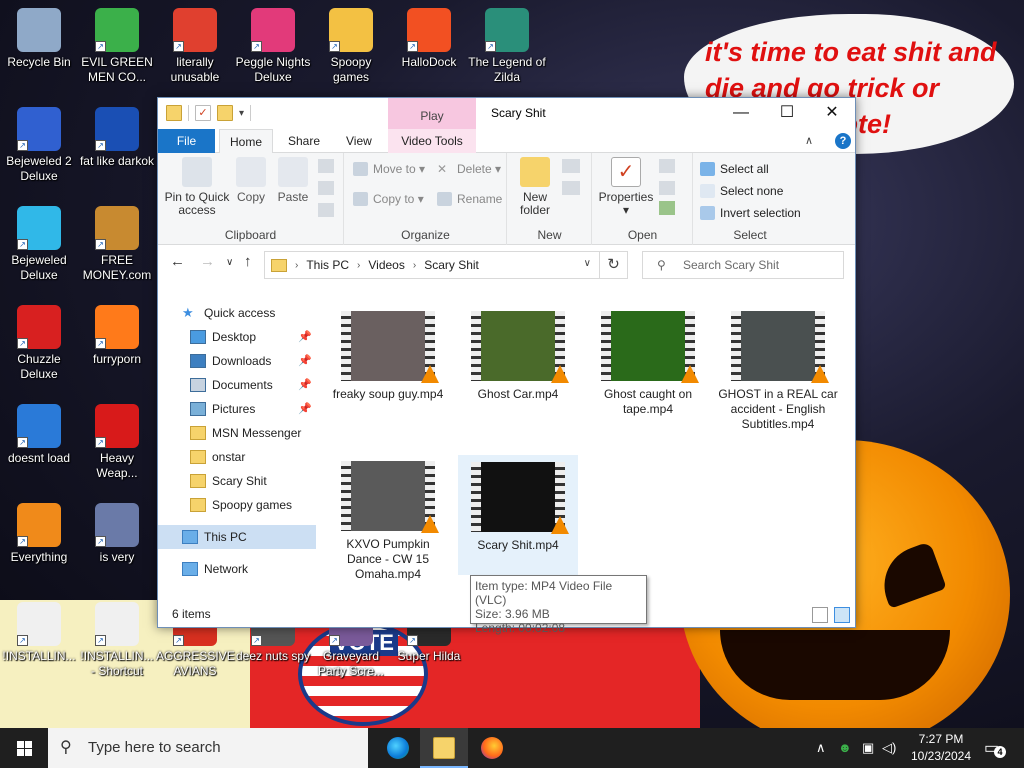 This screenshot has height=768, width=1024. I want to click on desktop-icon-item: ↗ Bejeweled Deluxe, so click(39, 242).